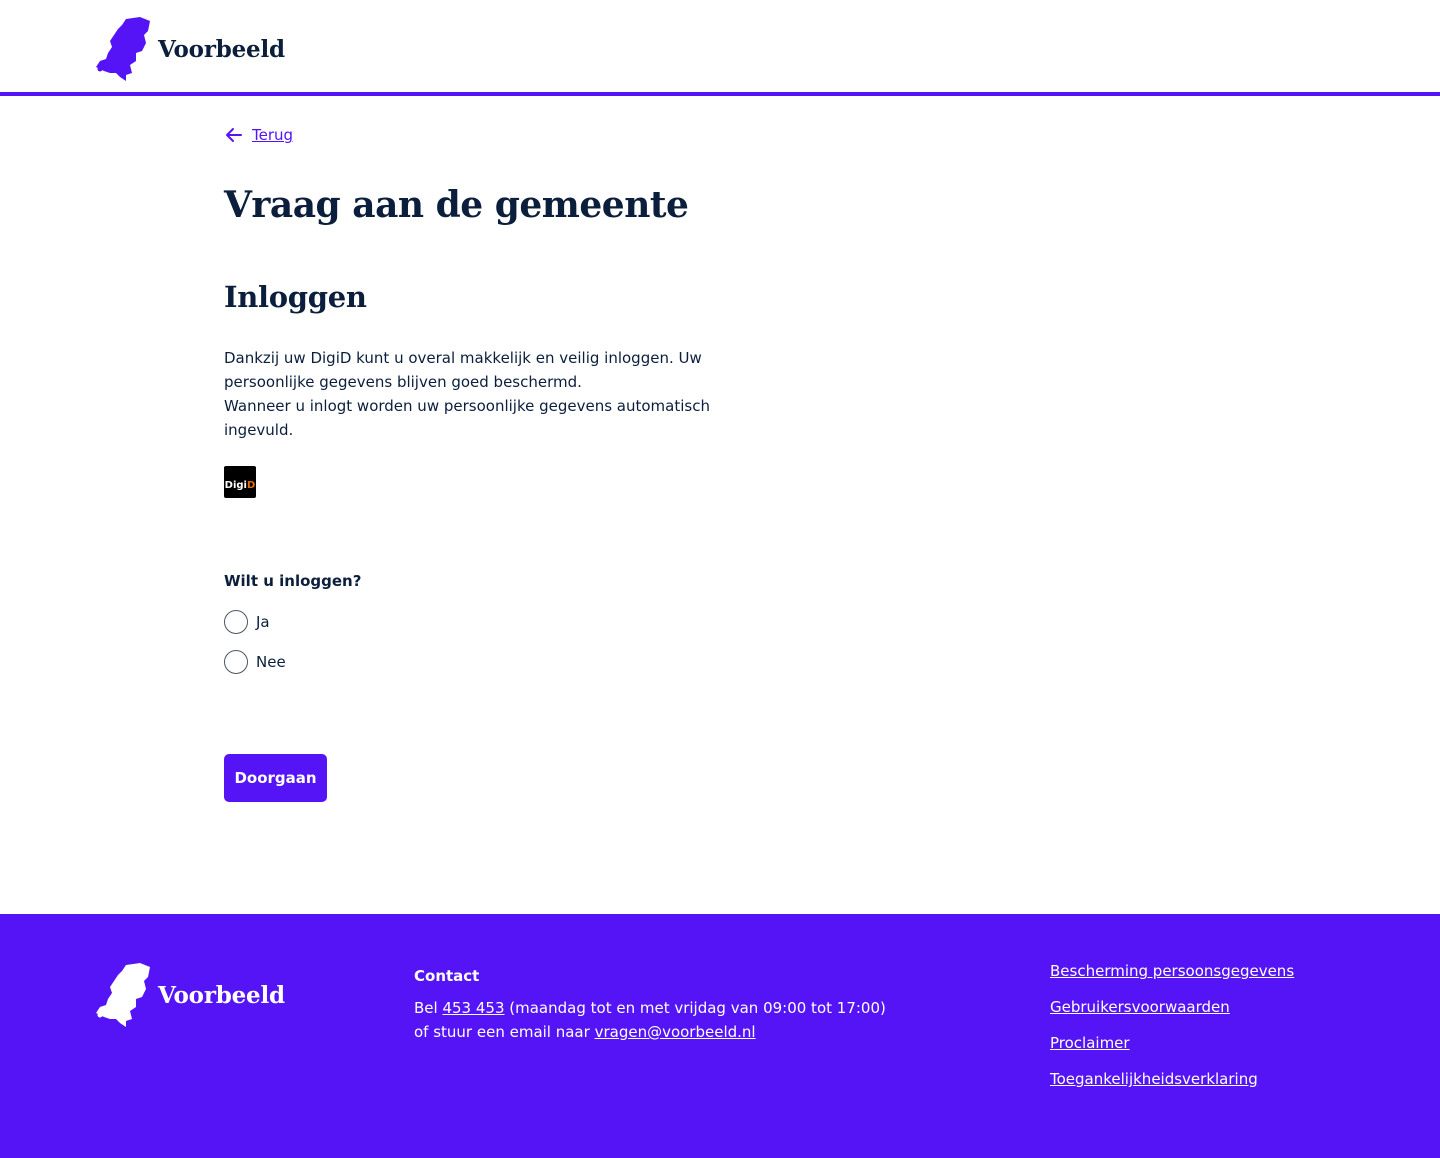 This screenshot has height=1158, width=1440. I want to click on radio-option-ja: Ja, so click(247, 622).